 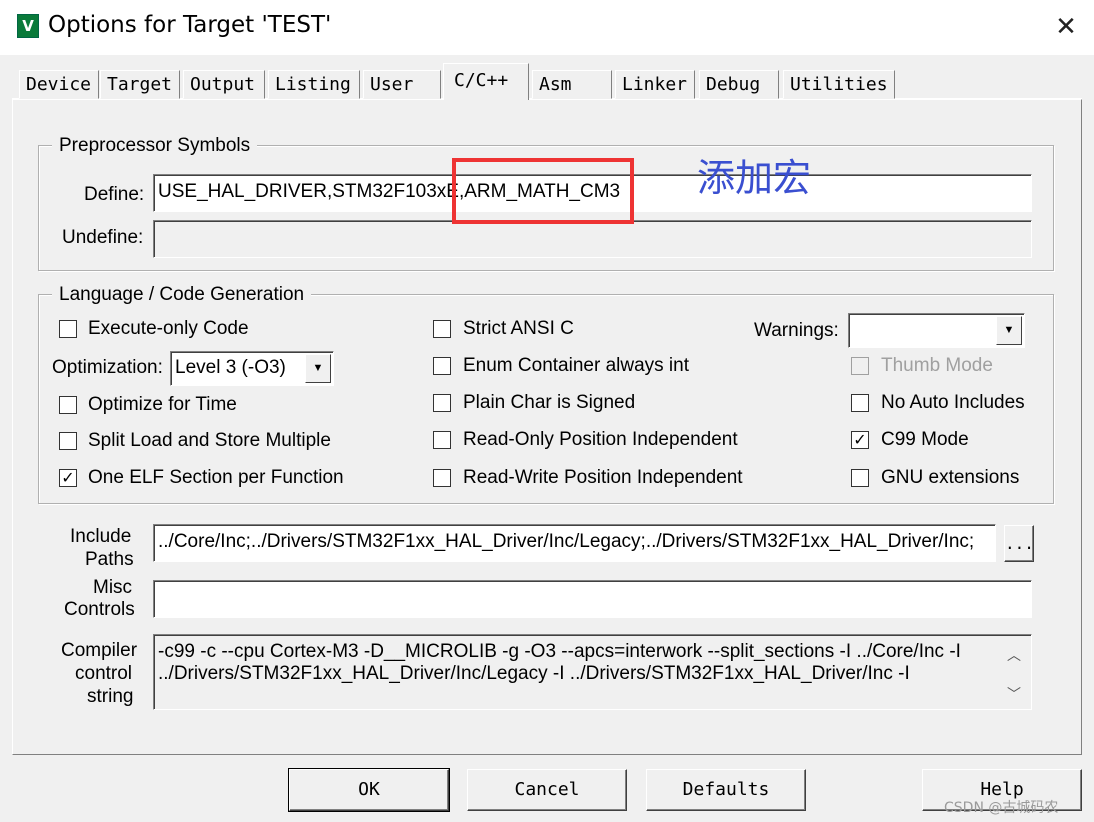 What do you see at coordinates (99, 650) in the screenshot?
I see `compiler-label-line1: Compiler` at bounding box center [99, 650].